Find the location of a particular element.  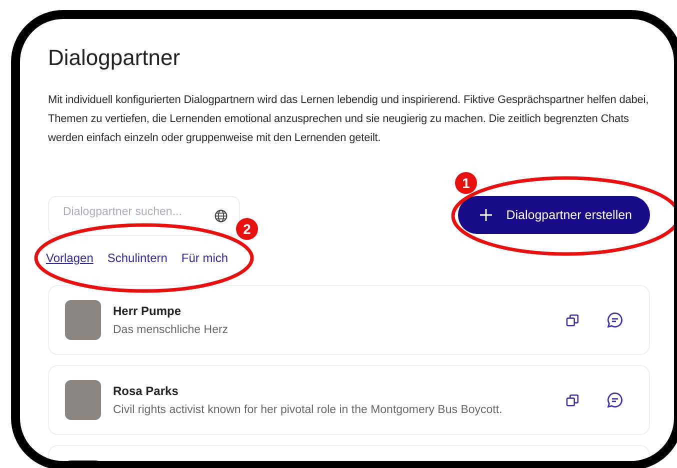

partner-card: Rosa Parks Civil rights activist known for her pivotal role in the Montgomery Bus Boycott. is located at coordinates (349, 400).